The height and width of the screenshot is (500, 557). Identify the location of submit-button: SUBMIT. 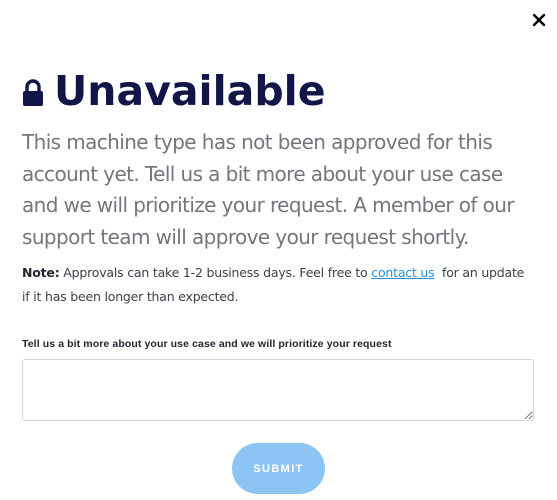
(278, 468).